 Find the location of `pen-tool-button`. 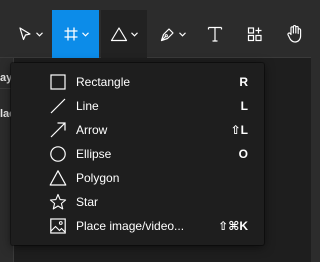

pen-tool-button is located at coordinates (172, 34).